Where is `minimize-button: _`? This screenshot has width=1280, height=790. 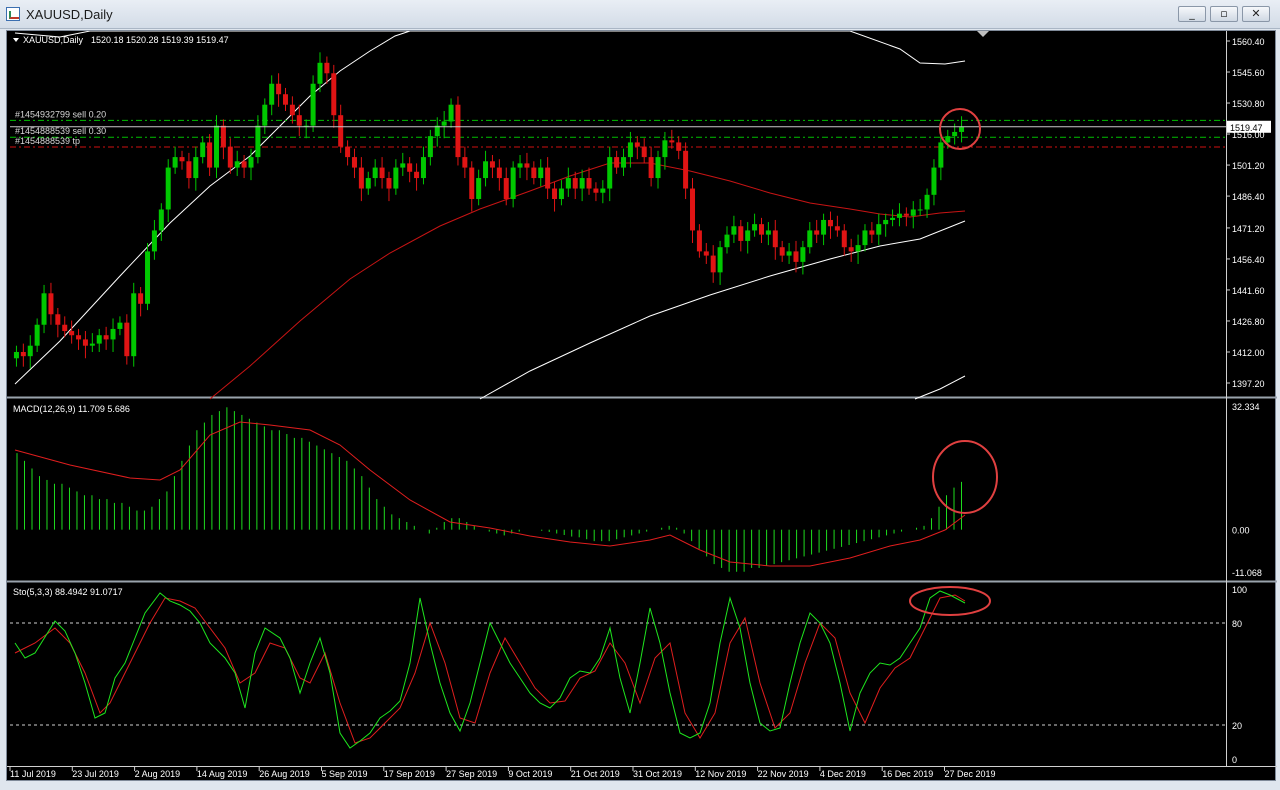
minimize-button: _ is located at coordinates (1192, 14).